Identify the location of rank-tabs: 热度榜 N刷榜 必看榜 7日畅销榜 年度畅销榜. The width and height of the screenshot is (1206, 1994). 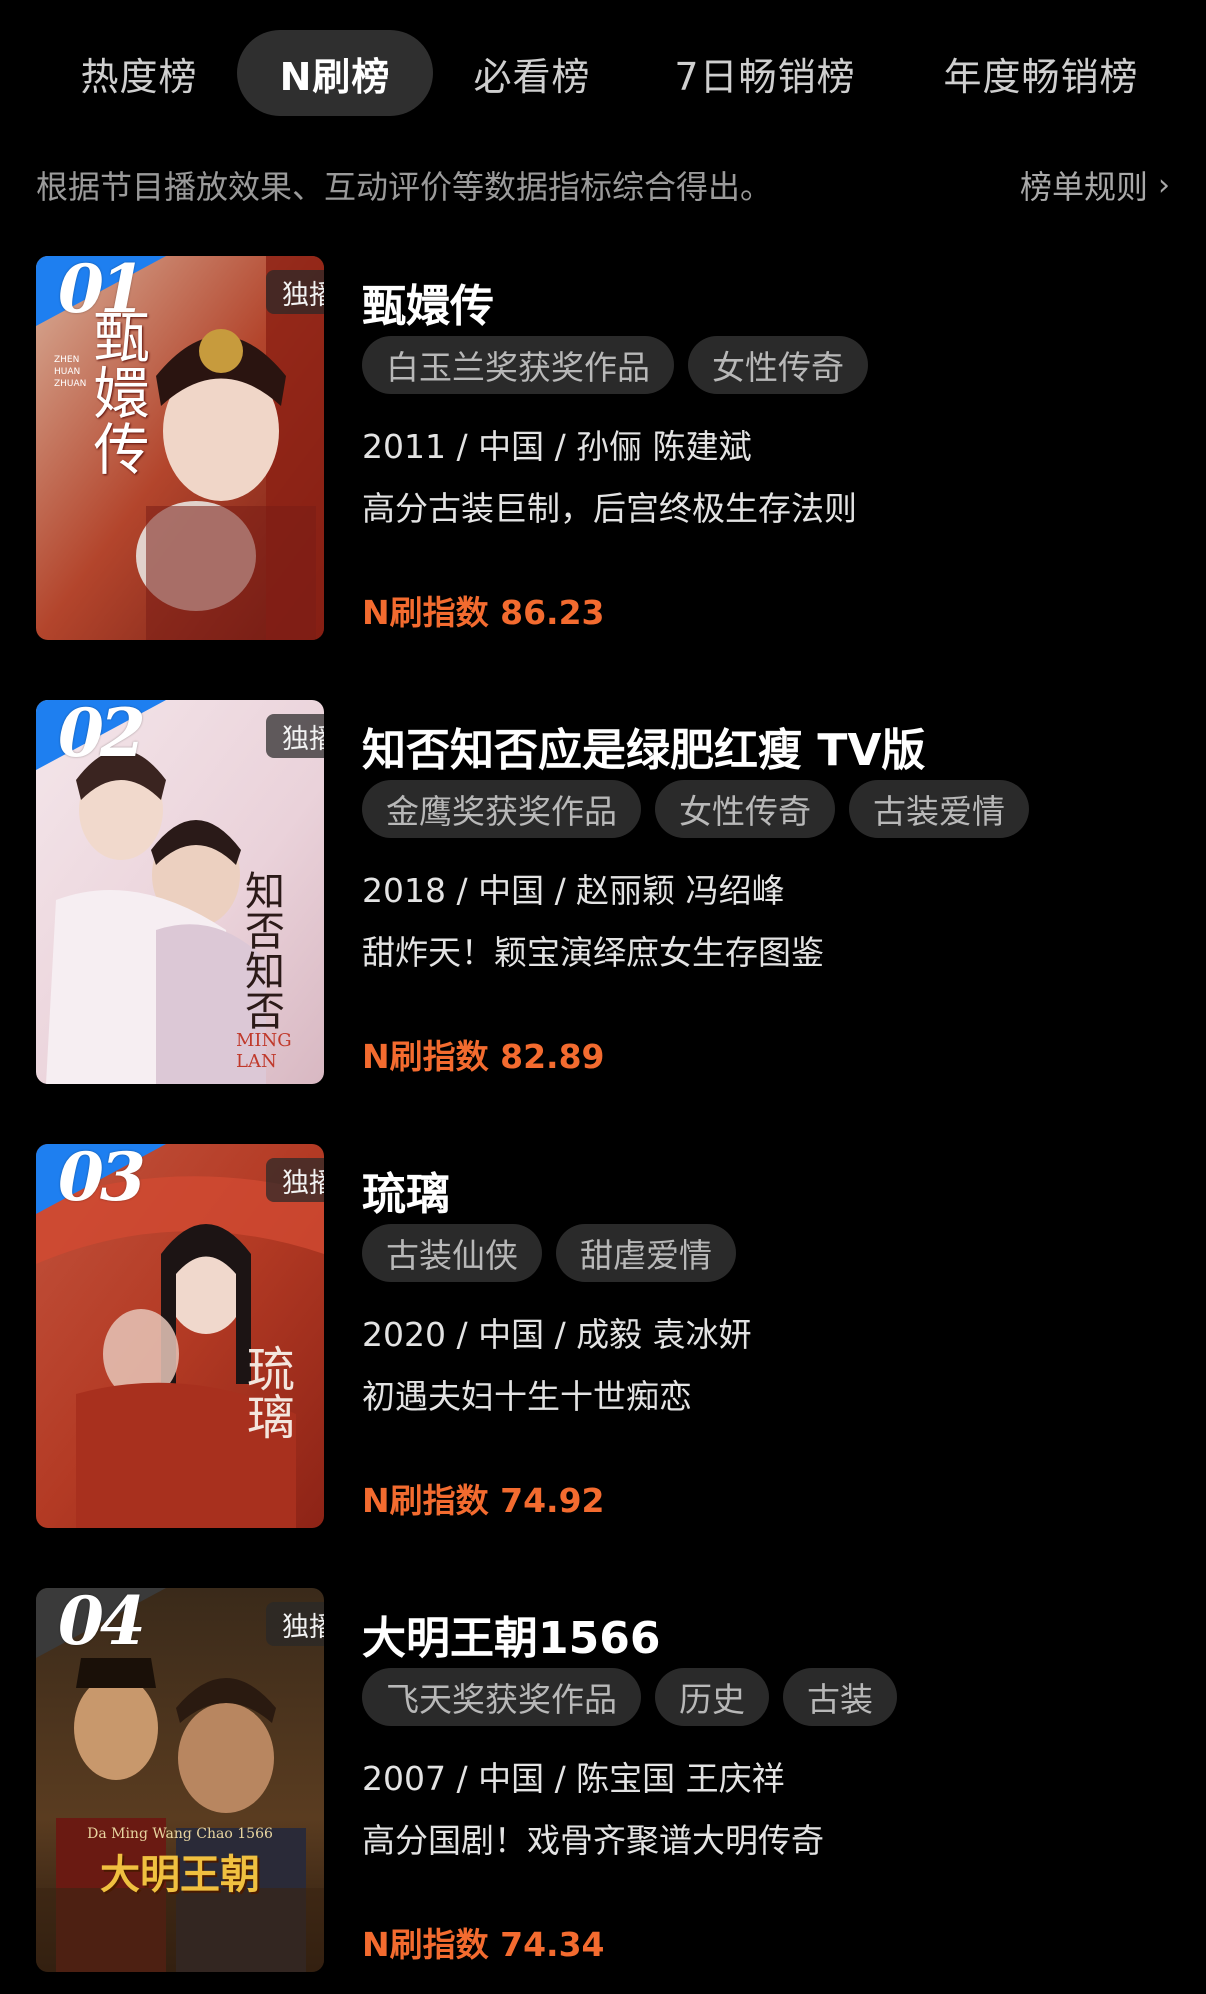
(603, 75).